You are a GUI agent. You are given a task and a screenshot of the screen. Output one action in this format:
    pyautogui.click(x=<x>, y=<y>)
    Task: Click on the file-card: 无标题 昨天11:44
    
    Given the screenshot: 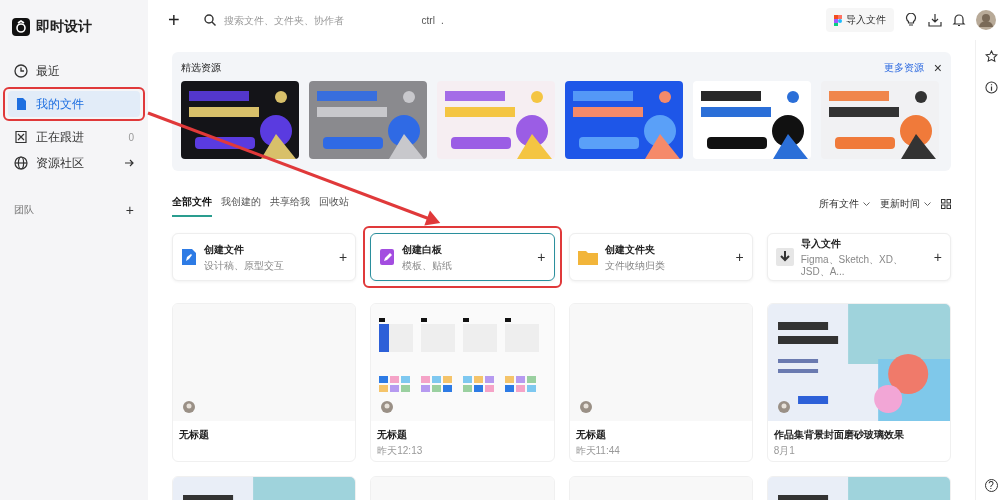 What is the action you would take?
    pyautogui.click(x=660, y=382)
    